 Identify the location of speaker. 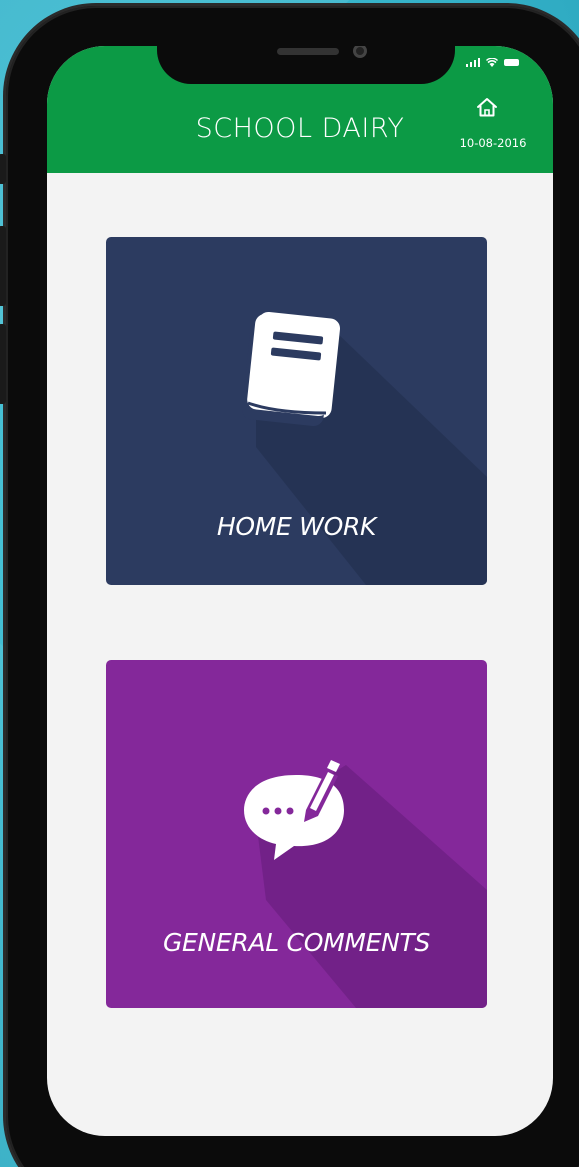
(308, 51).